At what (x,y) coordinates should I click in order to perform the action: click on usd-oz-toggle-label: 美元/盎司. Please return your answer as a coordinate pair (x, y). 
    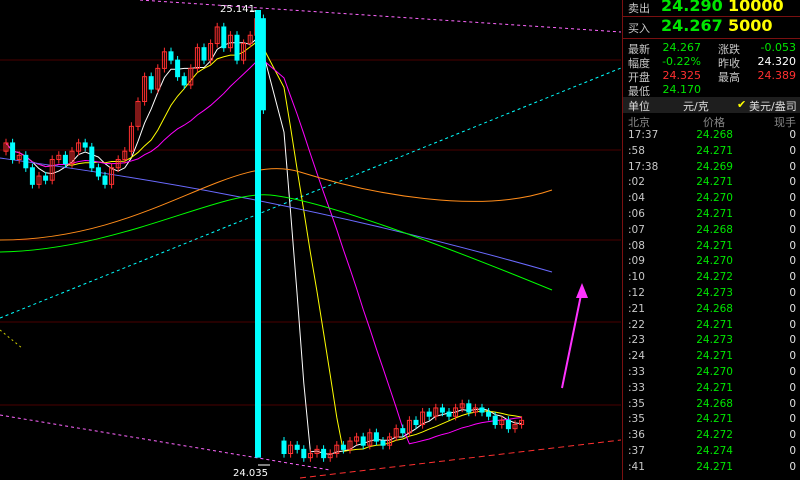
    Looking at the image, I should click on (773, 106).